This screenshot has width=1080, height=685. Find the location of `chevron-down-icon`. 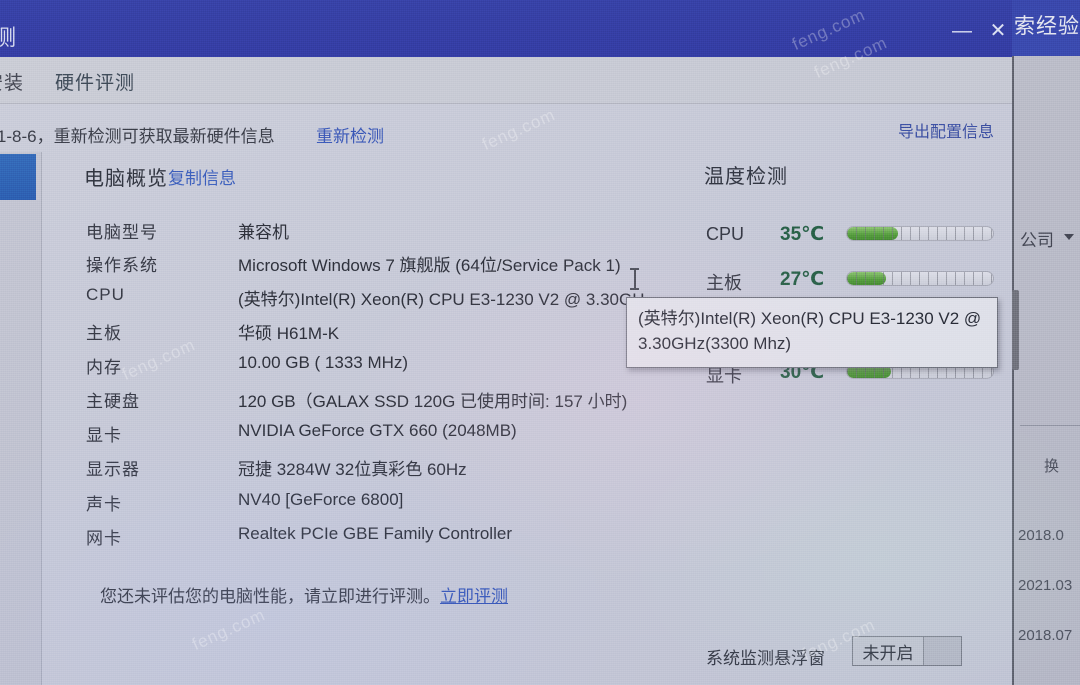

chevron-down-icon is located at coordinates (1069, 237).